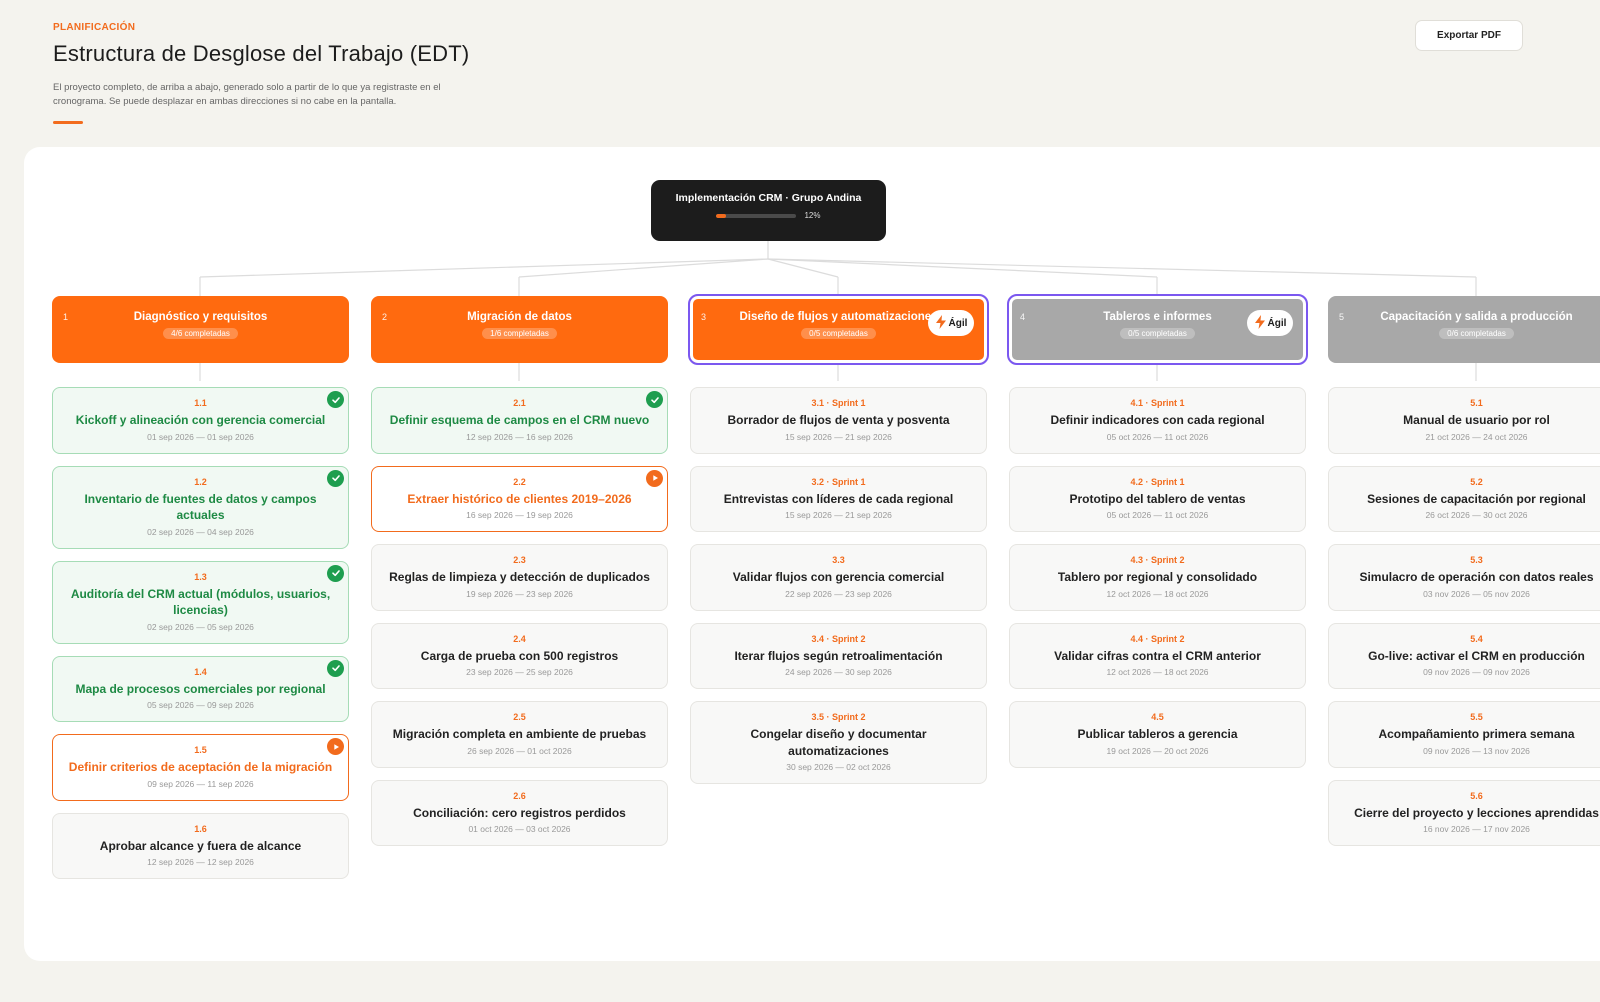 This screenshot has height=1002, width=1600. Describe the element at coordinates (1157, 481) in the screenshot. I see `task-code: 4.2 · Sprint 1` at that location.